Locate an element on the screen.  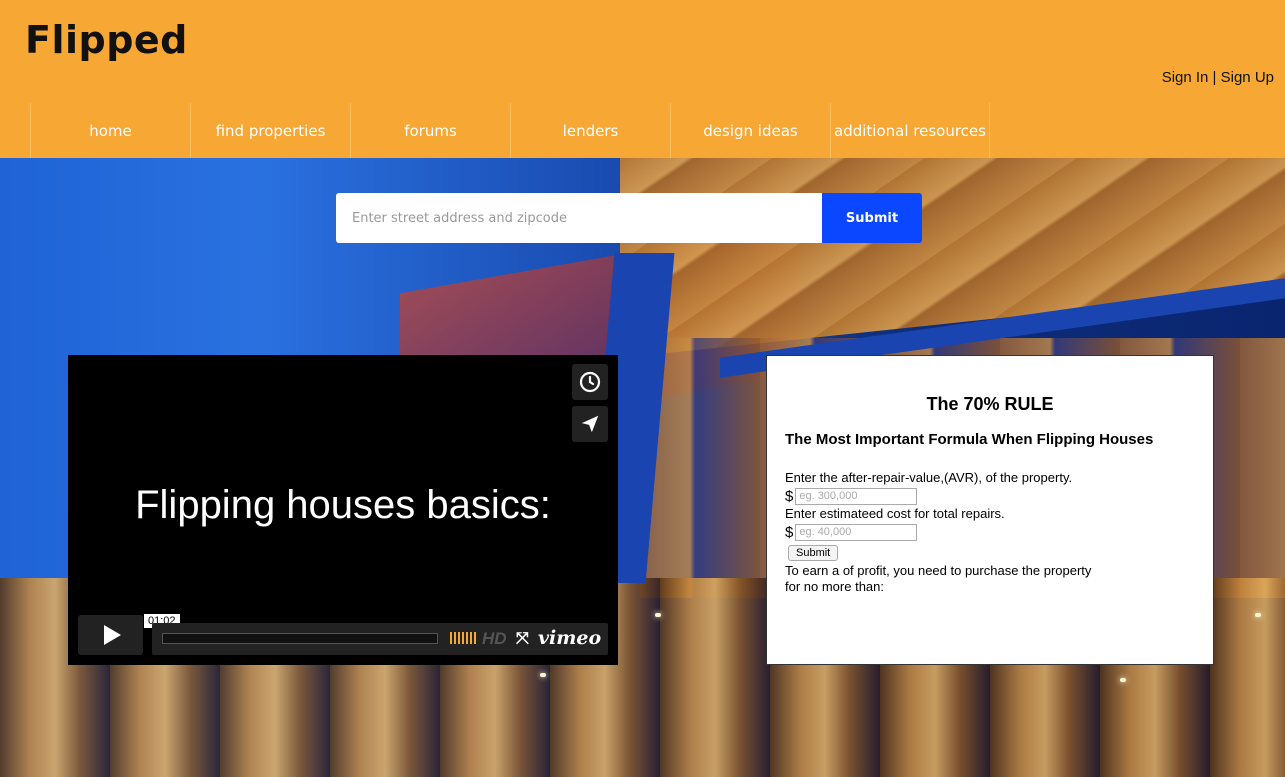
play-button is located at coordinates (110, 635).